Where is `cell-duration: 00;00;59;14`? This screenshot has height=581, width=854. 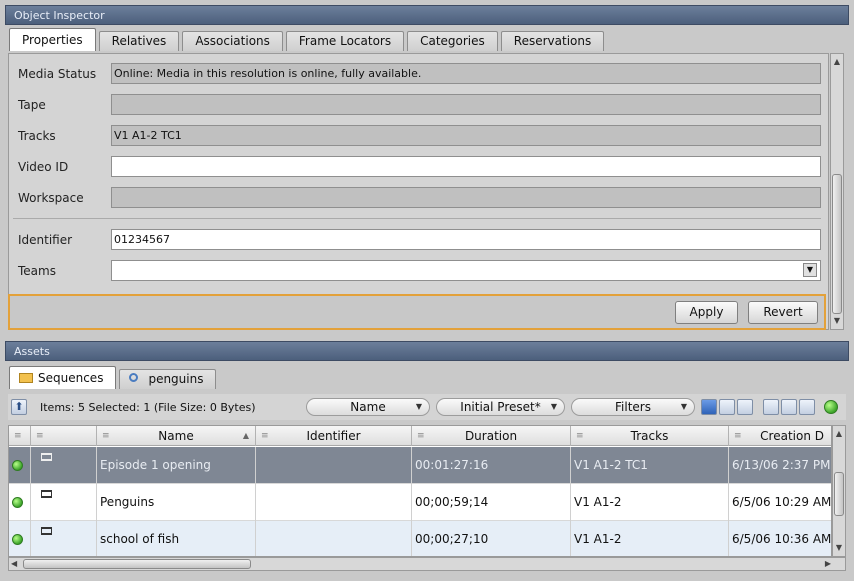
cell-duration: 00;00;59;14 is located at coordinates (491, 502).